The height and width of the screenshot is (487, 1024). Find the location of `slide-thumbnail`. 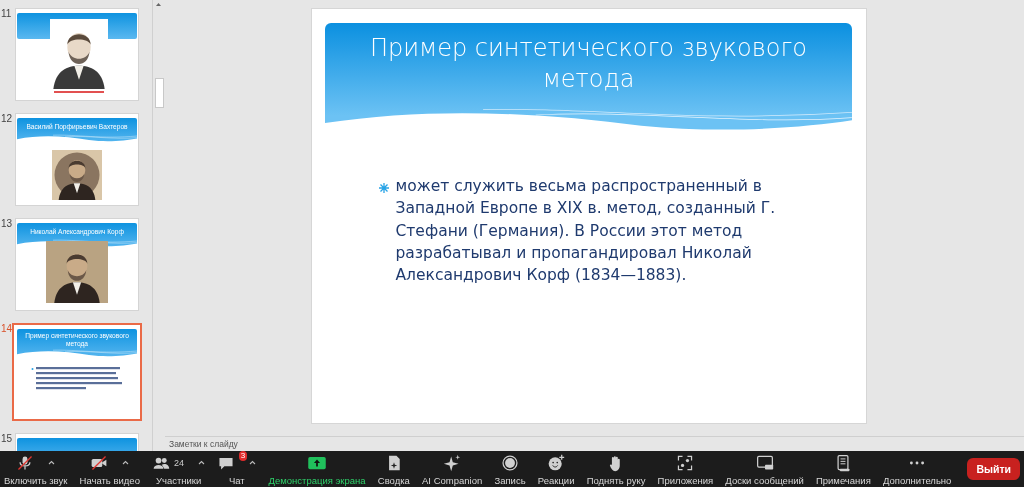

slide-thumbnail is located at coordinates (77, 54).